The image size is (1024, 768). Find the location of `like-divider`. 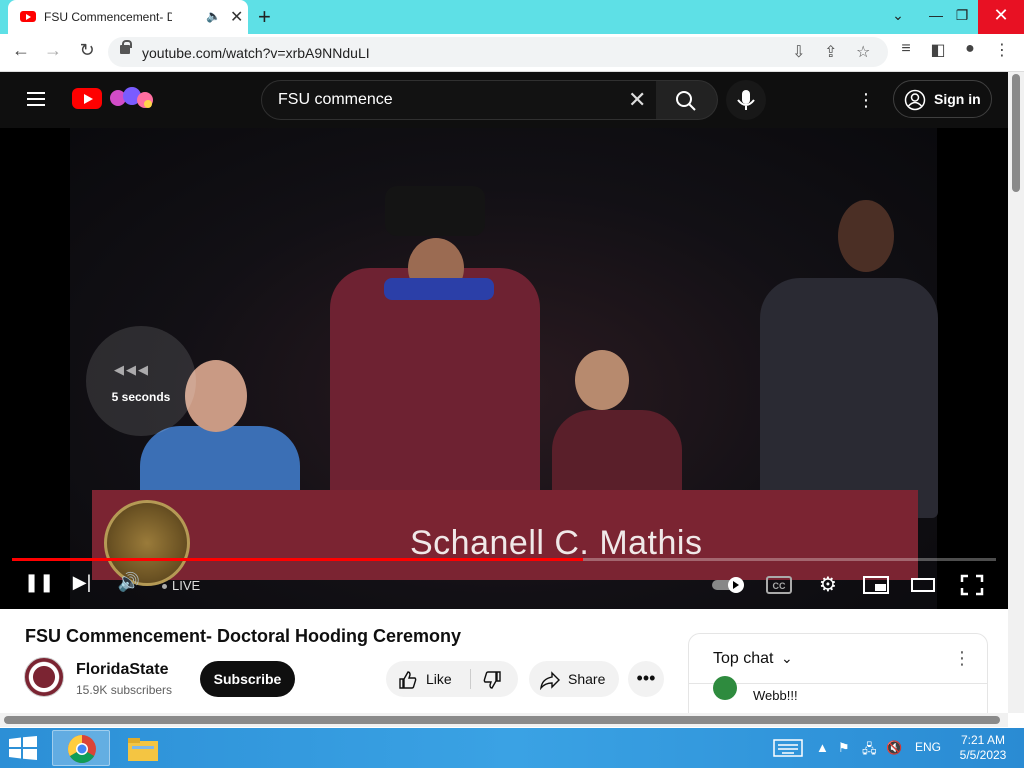

like-divider is located at coordinates (470, 679).